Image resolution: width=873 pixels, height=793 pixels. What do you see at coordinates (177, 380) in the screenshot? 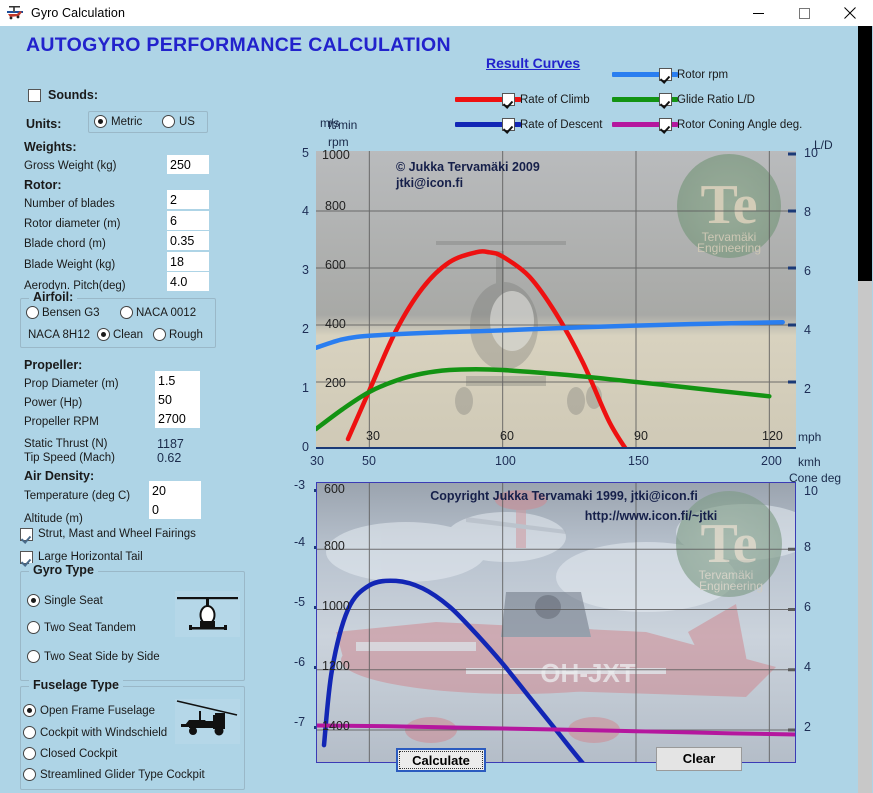
I see `prop-diameter-input` at bounding box center [177, 380].